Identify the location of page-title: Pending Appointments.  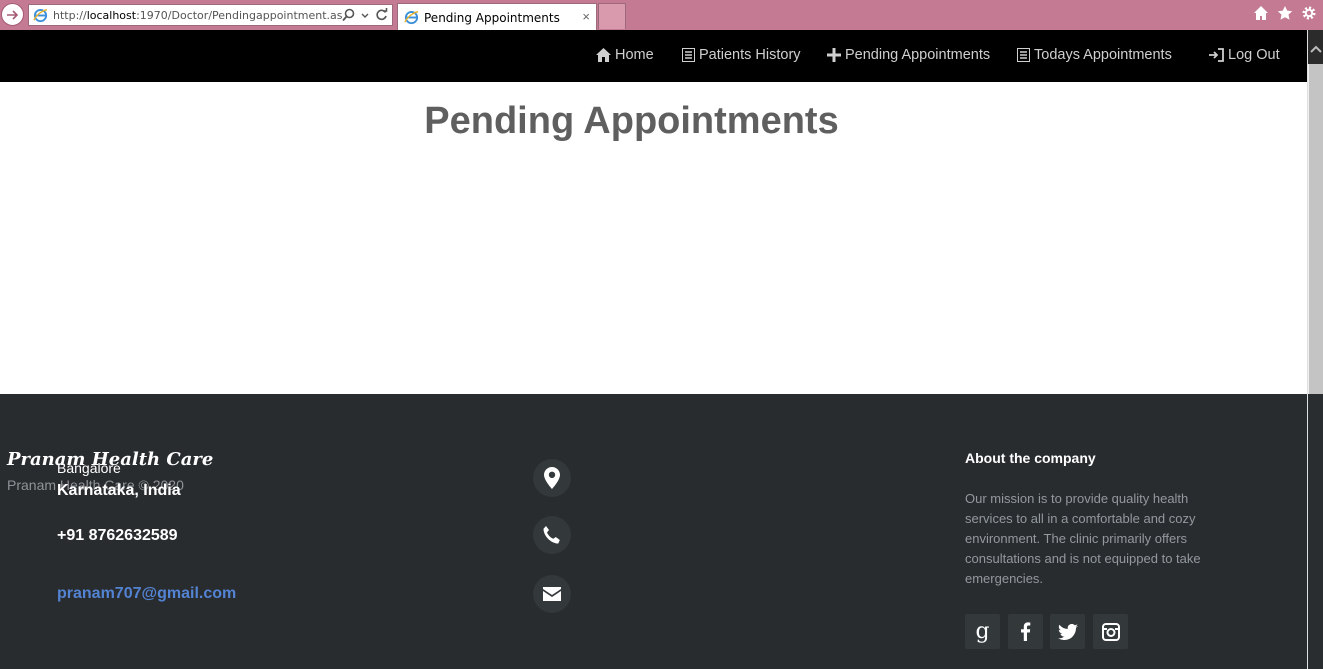
(631, 121).